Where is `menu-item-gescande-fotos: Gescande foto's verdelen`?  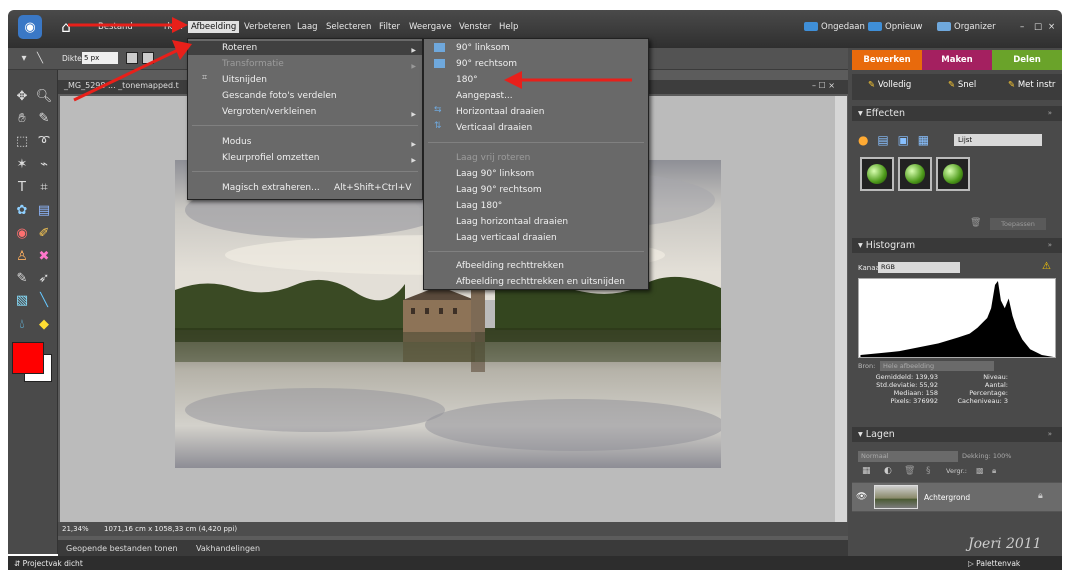
menu-item-gescande-fotos: Gescande foto's verdelen is located at coordinates (305, 96).